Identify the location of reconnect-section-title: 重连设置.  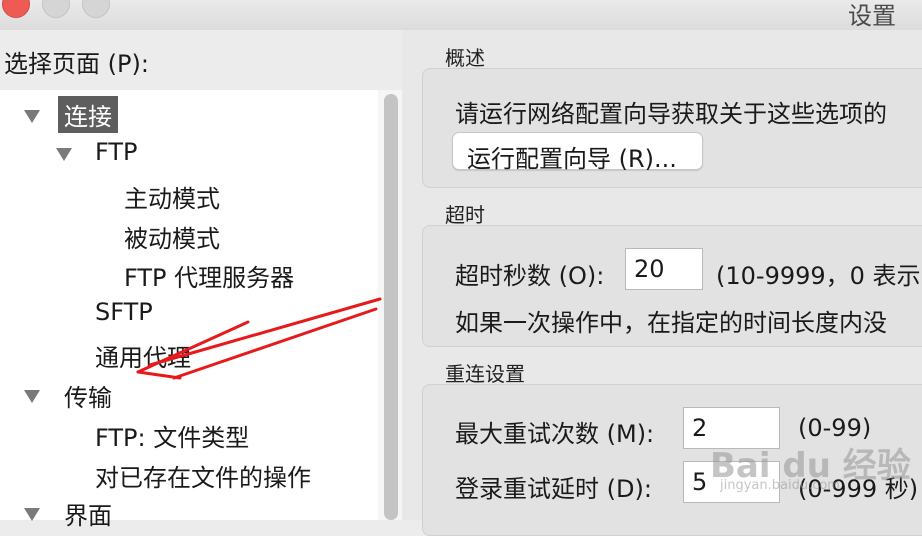
(485, 374).